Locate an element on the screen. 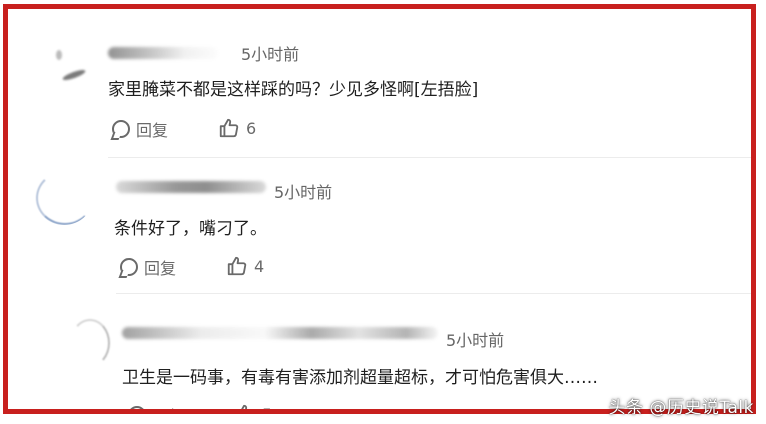 This screenshot has width=766, height=424. like-button: 6 is located at coordinates (237, 128).